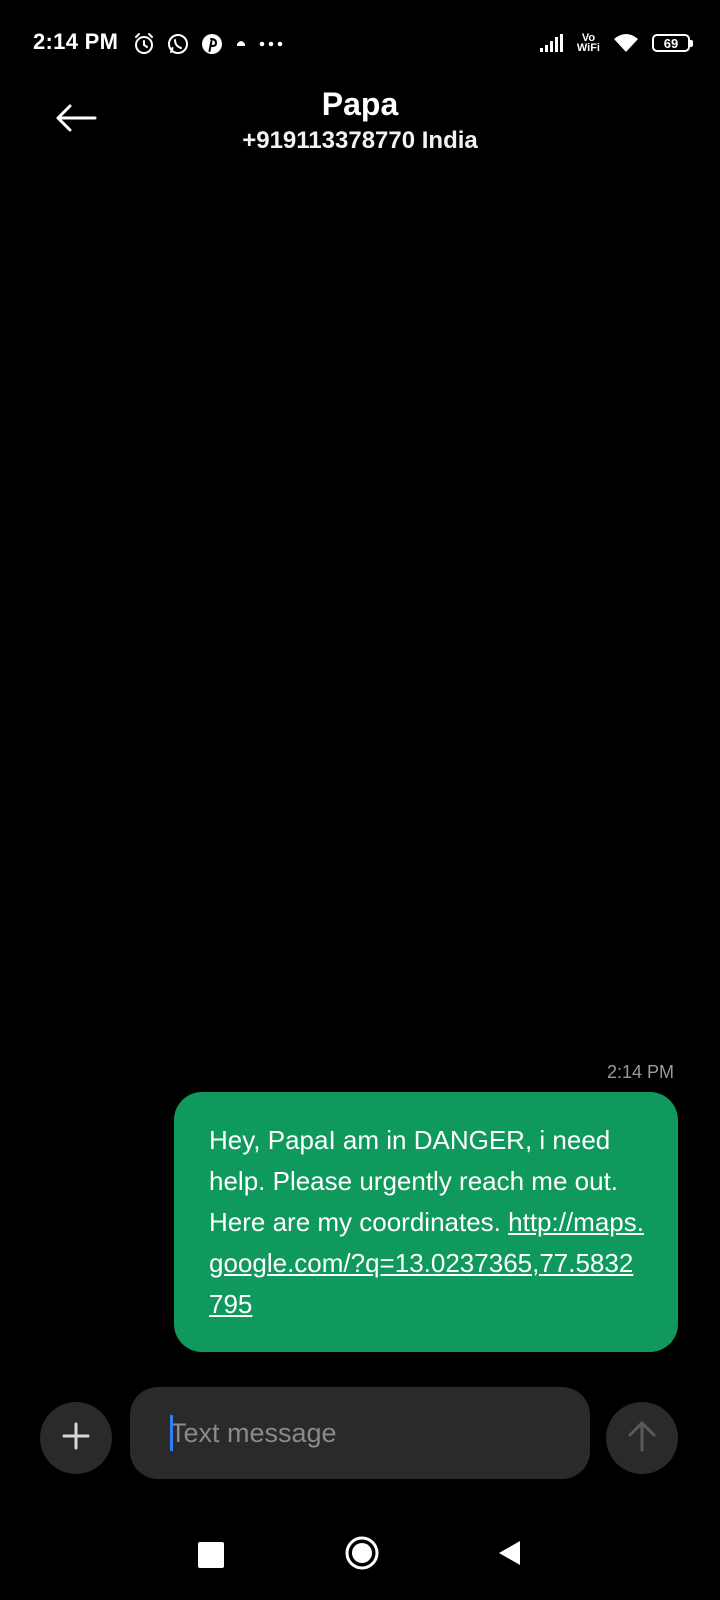  Describe the element at coordinates (640, 1072) in the screenshot. I see `message-timestamp: 2:14 PM` at that location.